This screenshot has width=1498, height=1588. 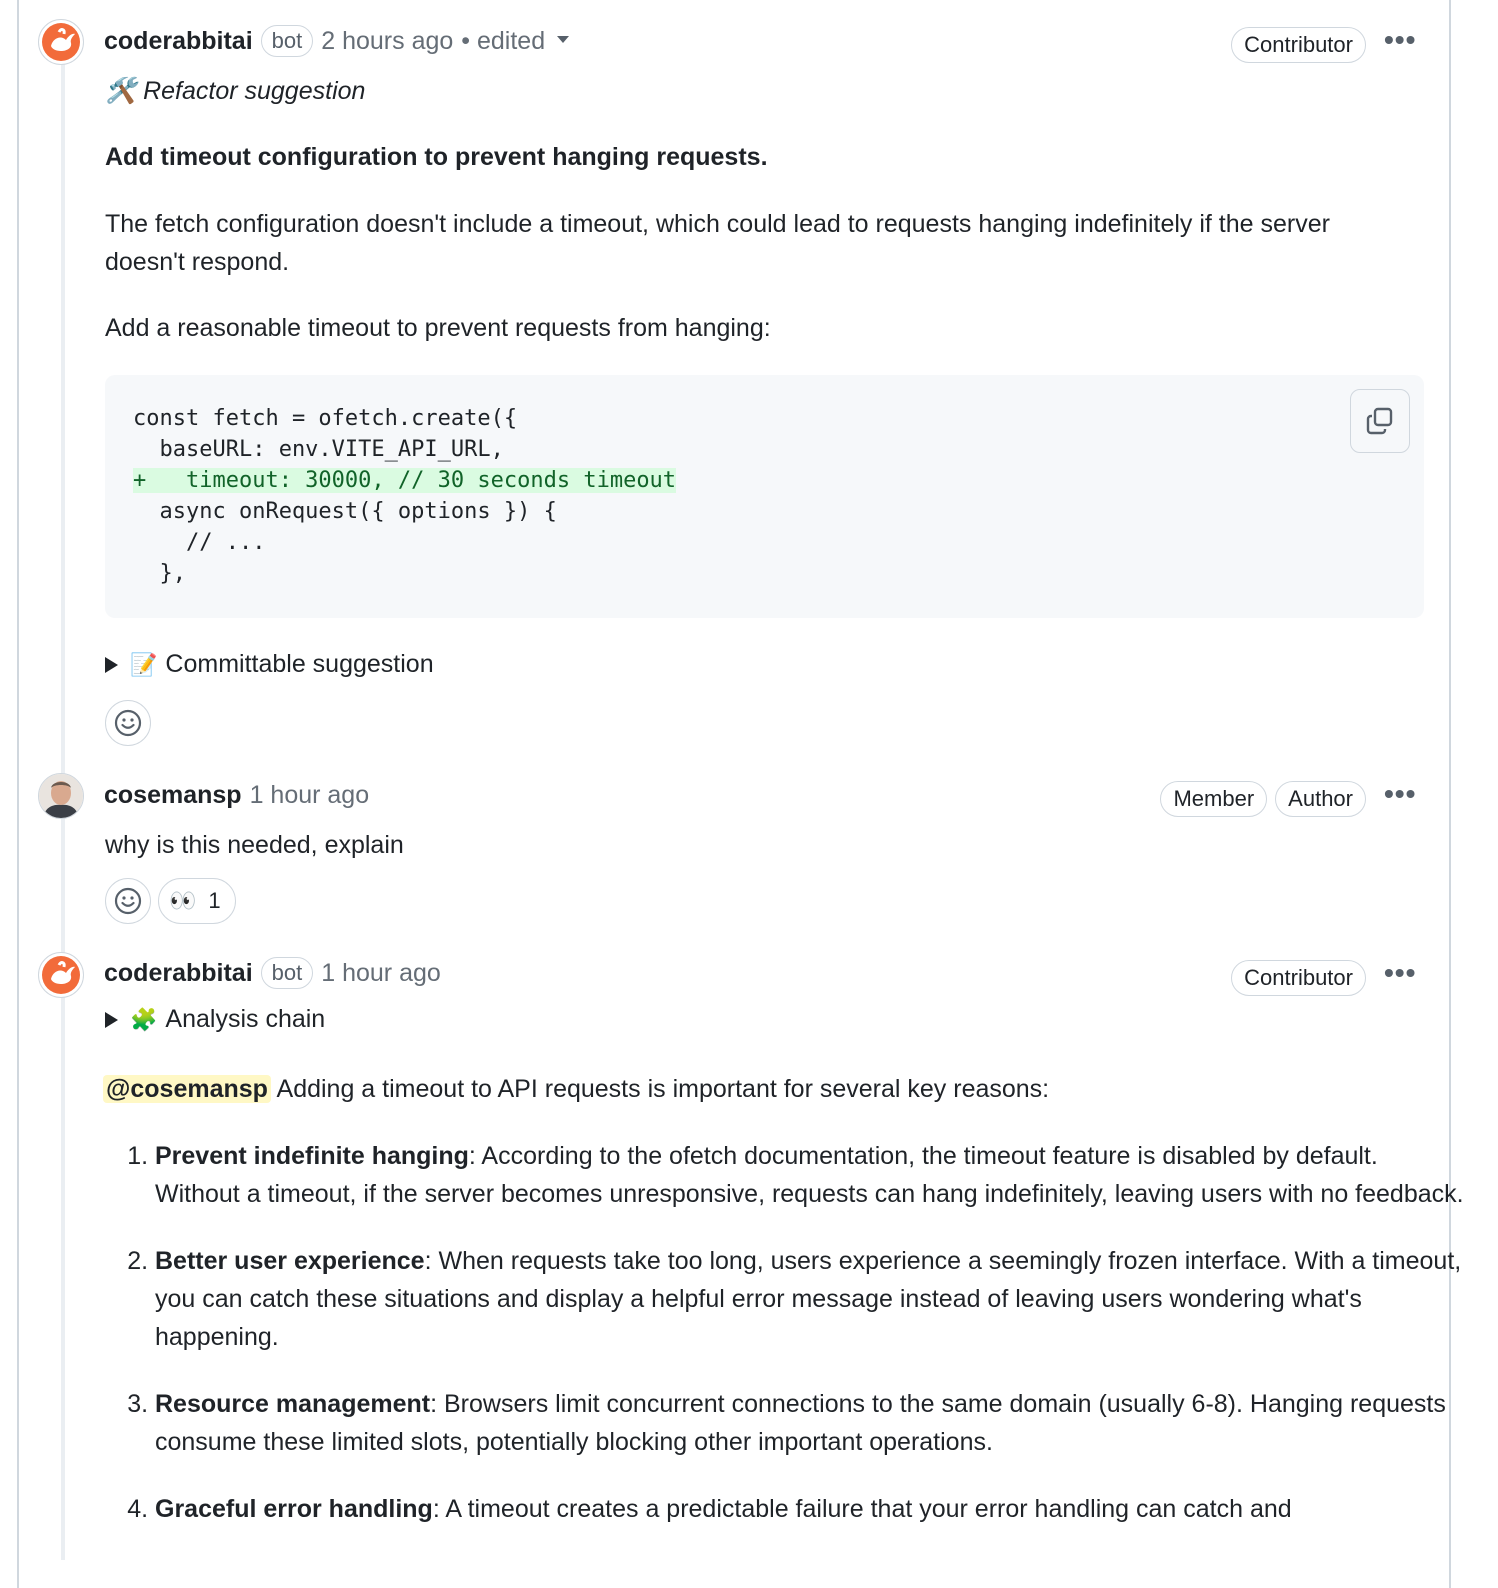 I want to click on reason-title: Resource management, so click(x=293, y=1404).